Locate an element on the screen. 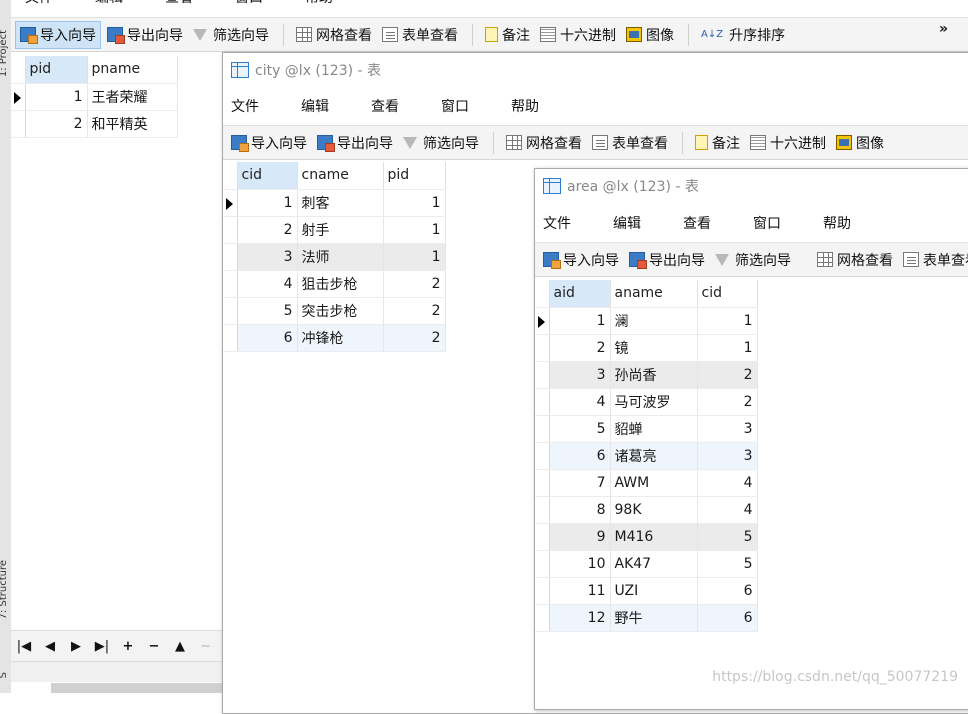  table-row: 8 98K 4 is located at coordinates (646, 510).